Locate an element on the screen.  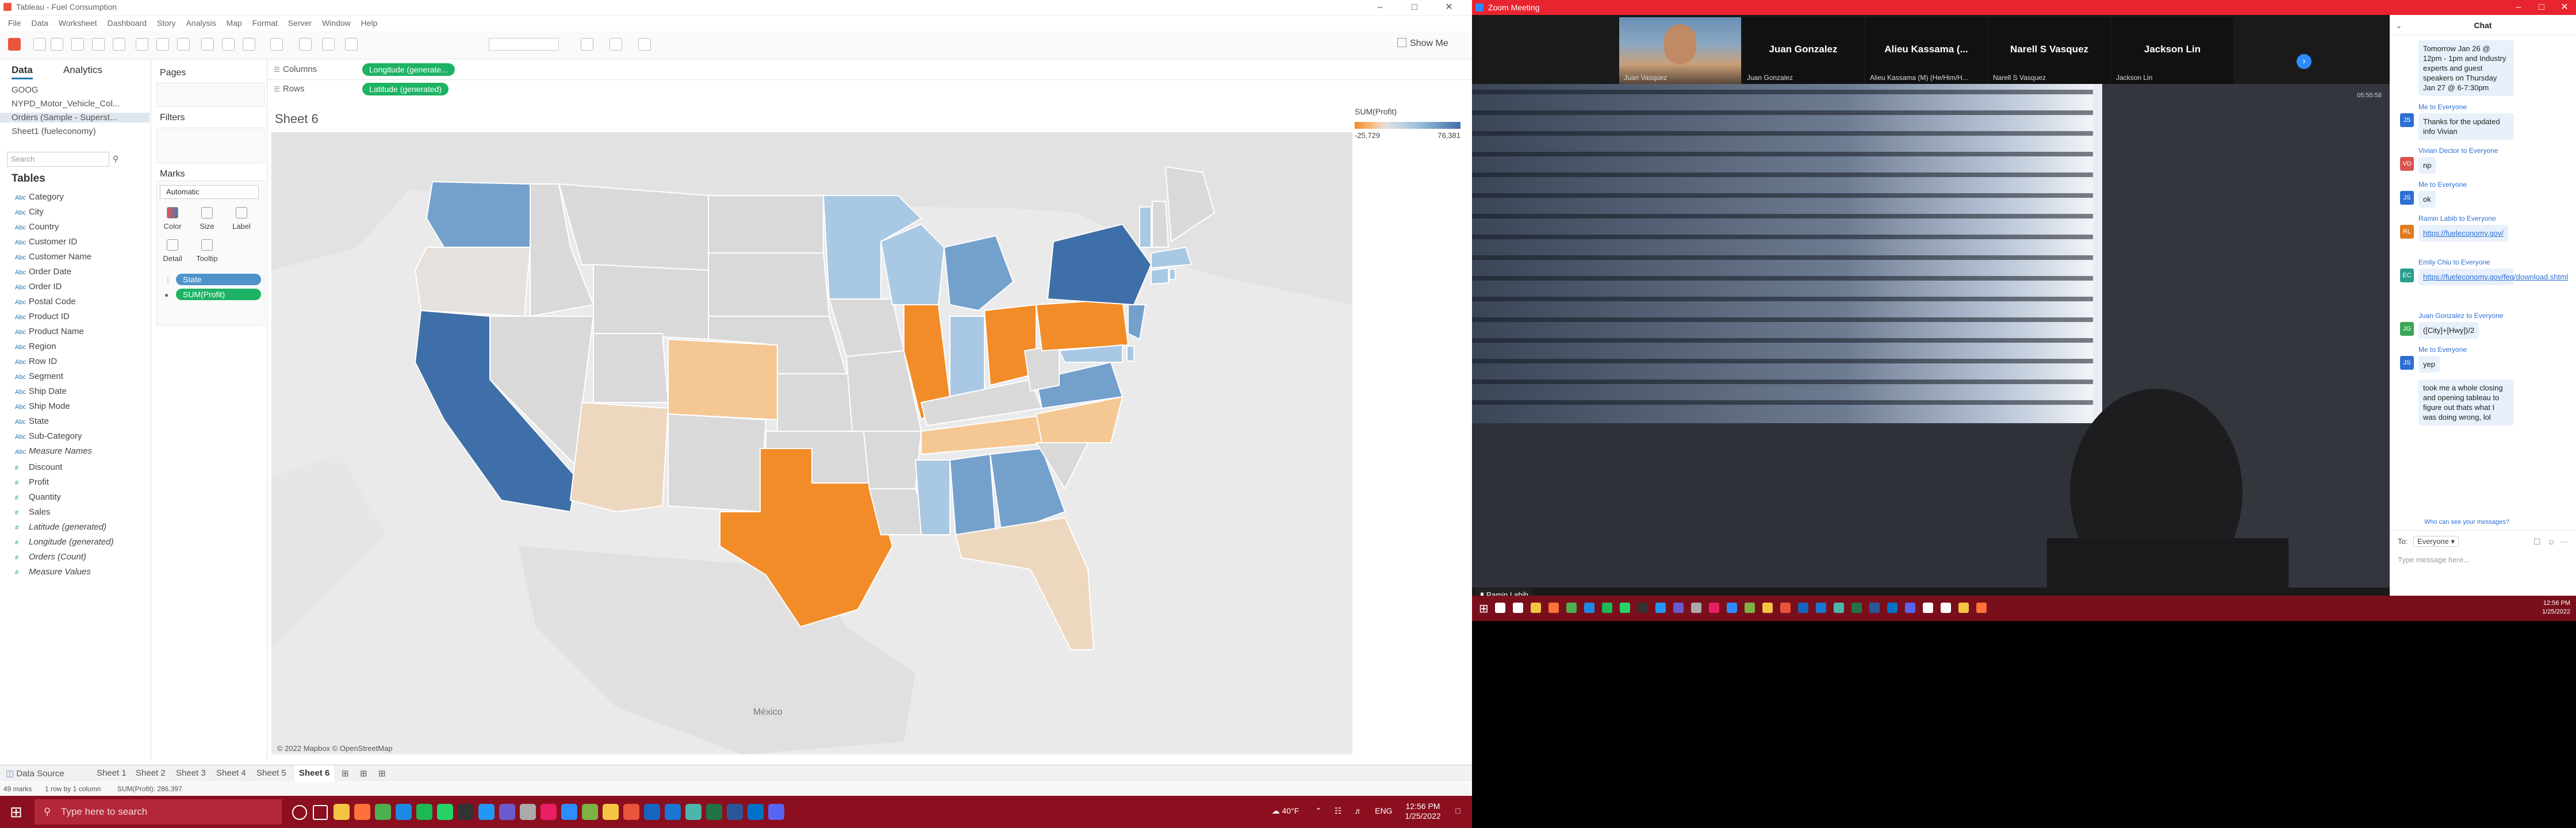
sheet-tab-4: Sheet 4 is located at coordinates (231, 773).